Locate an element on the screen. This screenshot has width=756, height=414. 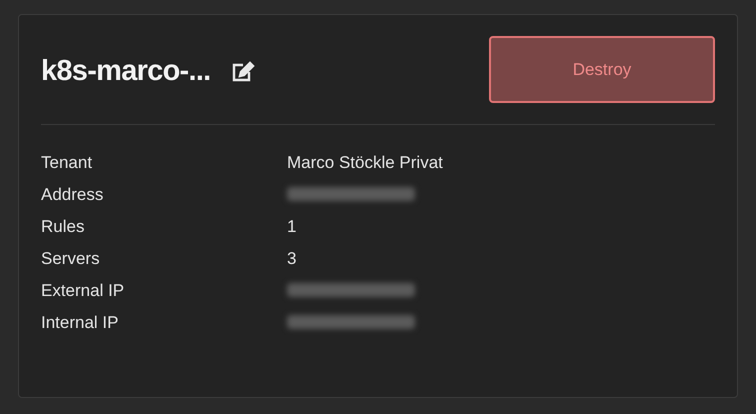
detail-value: Marco Stöckle Privat is located at coordinates (365, 163).